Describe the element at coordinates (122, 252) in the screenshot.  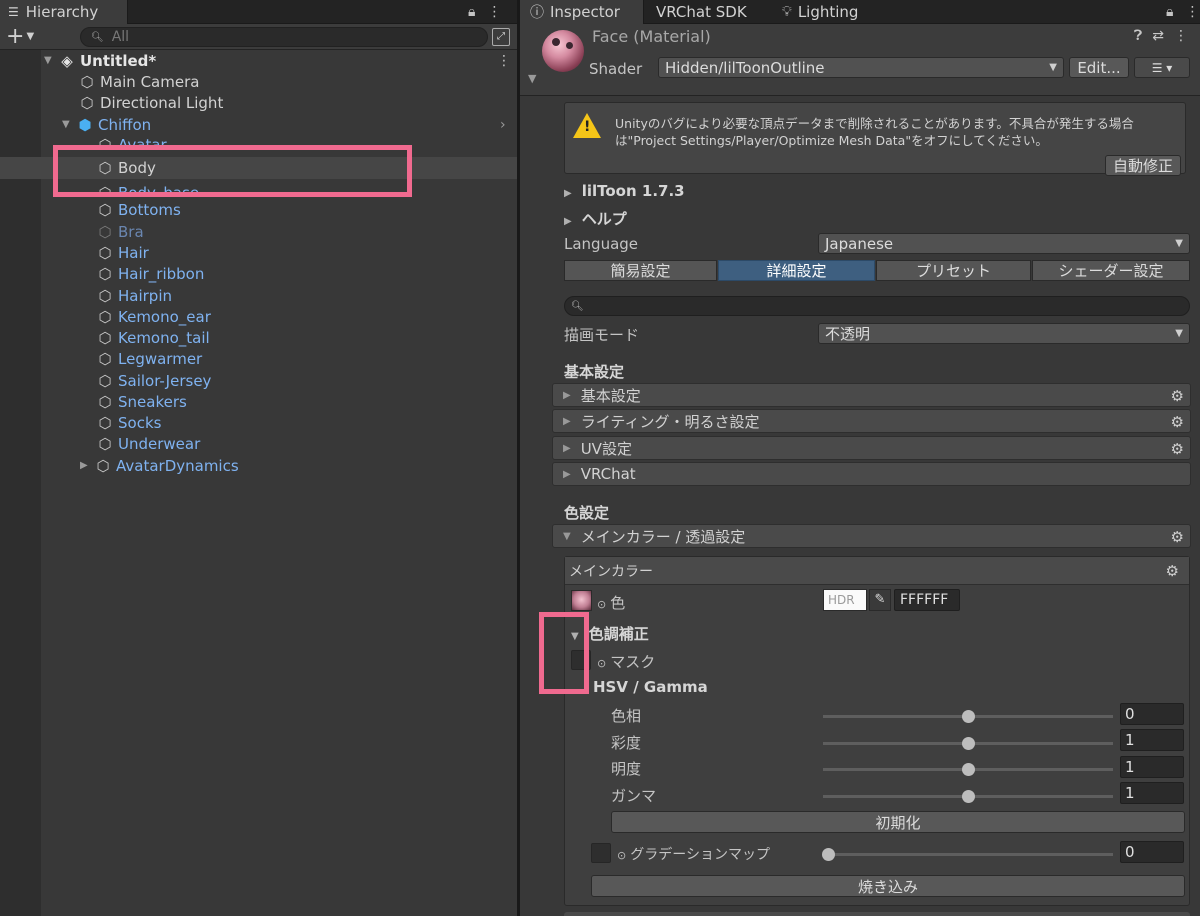
I see `hierarchy-item: ⬡ Hair` at that location.